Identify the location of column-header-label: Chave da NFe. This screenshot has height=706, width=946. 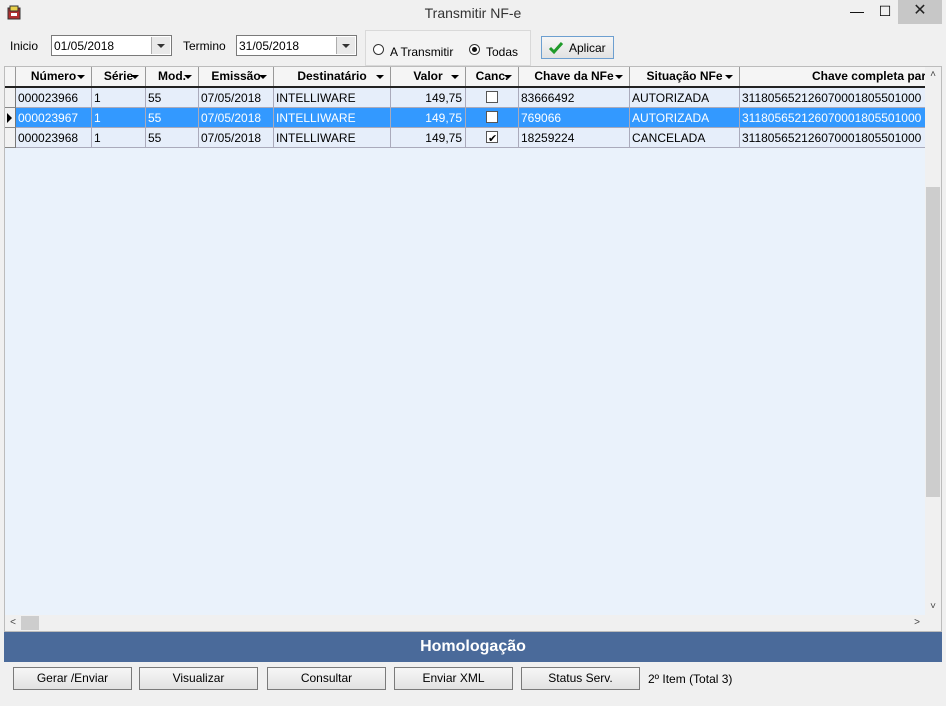
(574, 76).